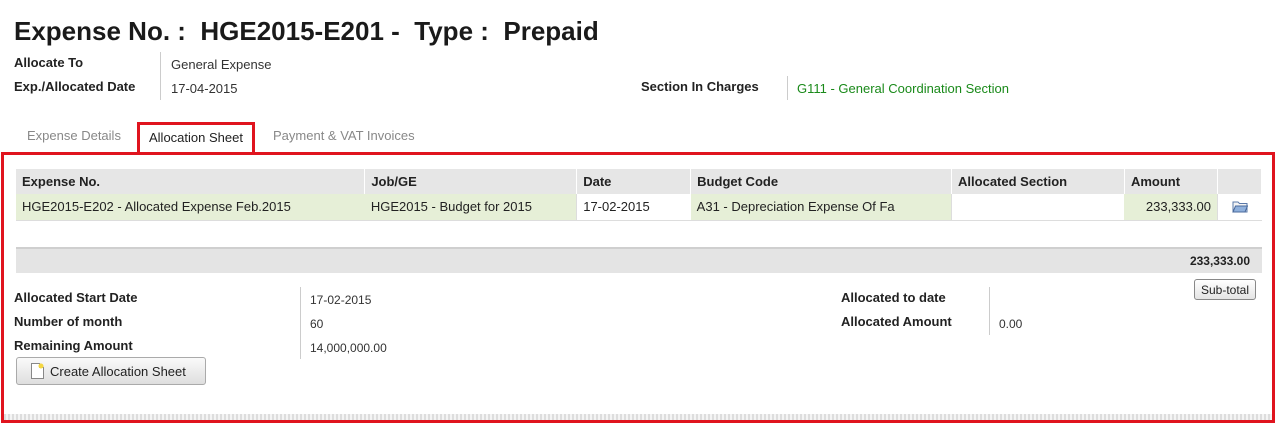 The height and width of the screenshot is (428, 1278). I want to click on number-of-month-label: Number of month, so click(68, 321).